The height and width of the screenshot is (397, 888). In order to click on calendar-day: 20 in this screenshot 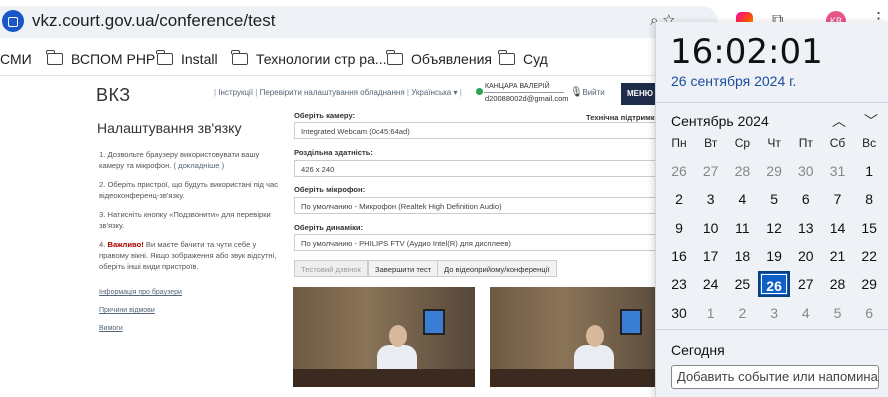, I will do `click(806, 256)`.